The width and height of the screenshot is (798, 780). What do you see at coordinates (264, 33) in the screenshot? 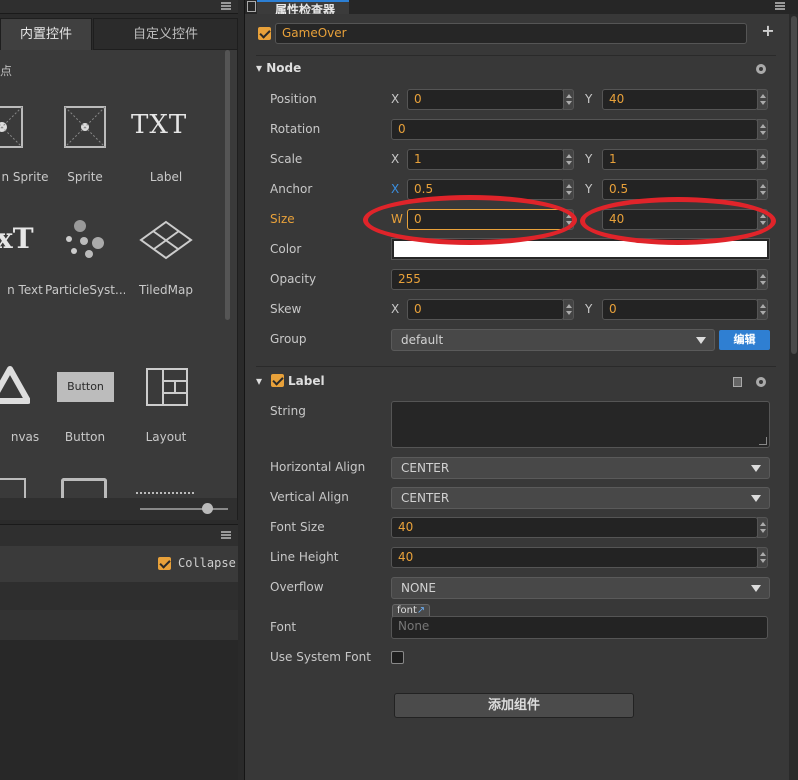
I see `node-active-checkbox` at bounding box center [264, 33].